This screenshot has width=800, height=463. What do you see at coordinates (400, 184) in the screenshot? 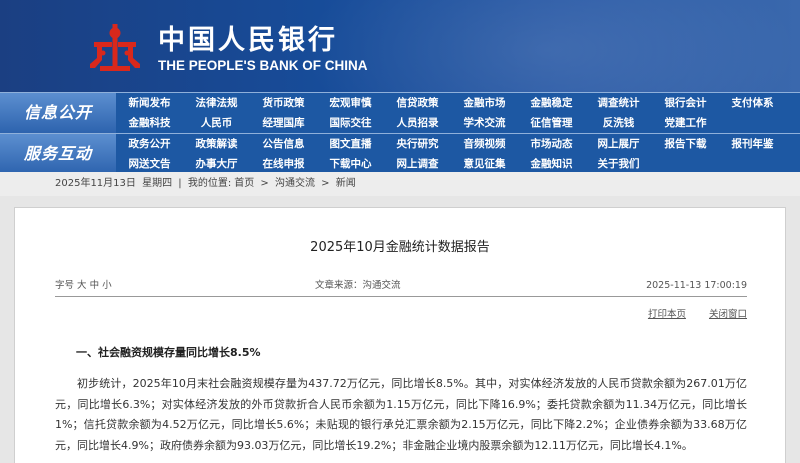
I see `breadcrumb: 2025年11月13日 星期四 | 我的位置: 首页 > 沟通交流 > 新闻` at bounding box center [400, 184].